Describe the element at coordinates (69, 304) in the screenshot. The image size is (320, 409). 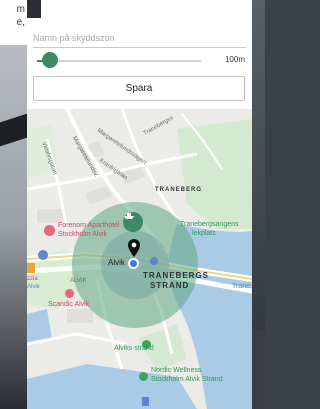
I see `poi-label: Scandic Alvik` at that location.